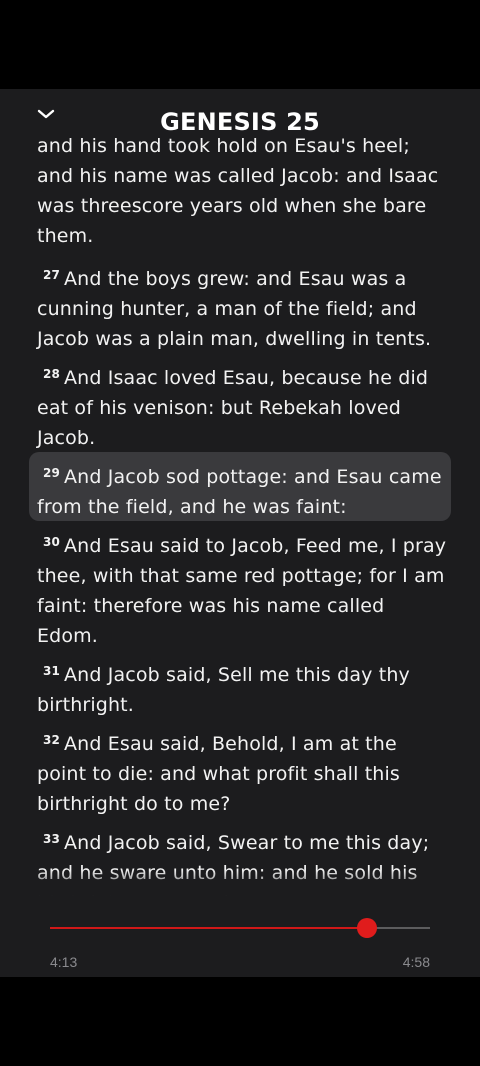 The width and height of the screenshot is (480, 1066). I want to click on verse-number: 33, so click(51, 839).